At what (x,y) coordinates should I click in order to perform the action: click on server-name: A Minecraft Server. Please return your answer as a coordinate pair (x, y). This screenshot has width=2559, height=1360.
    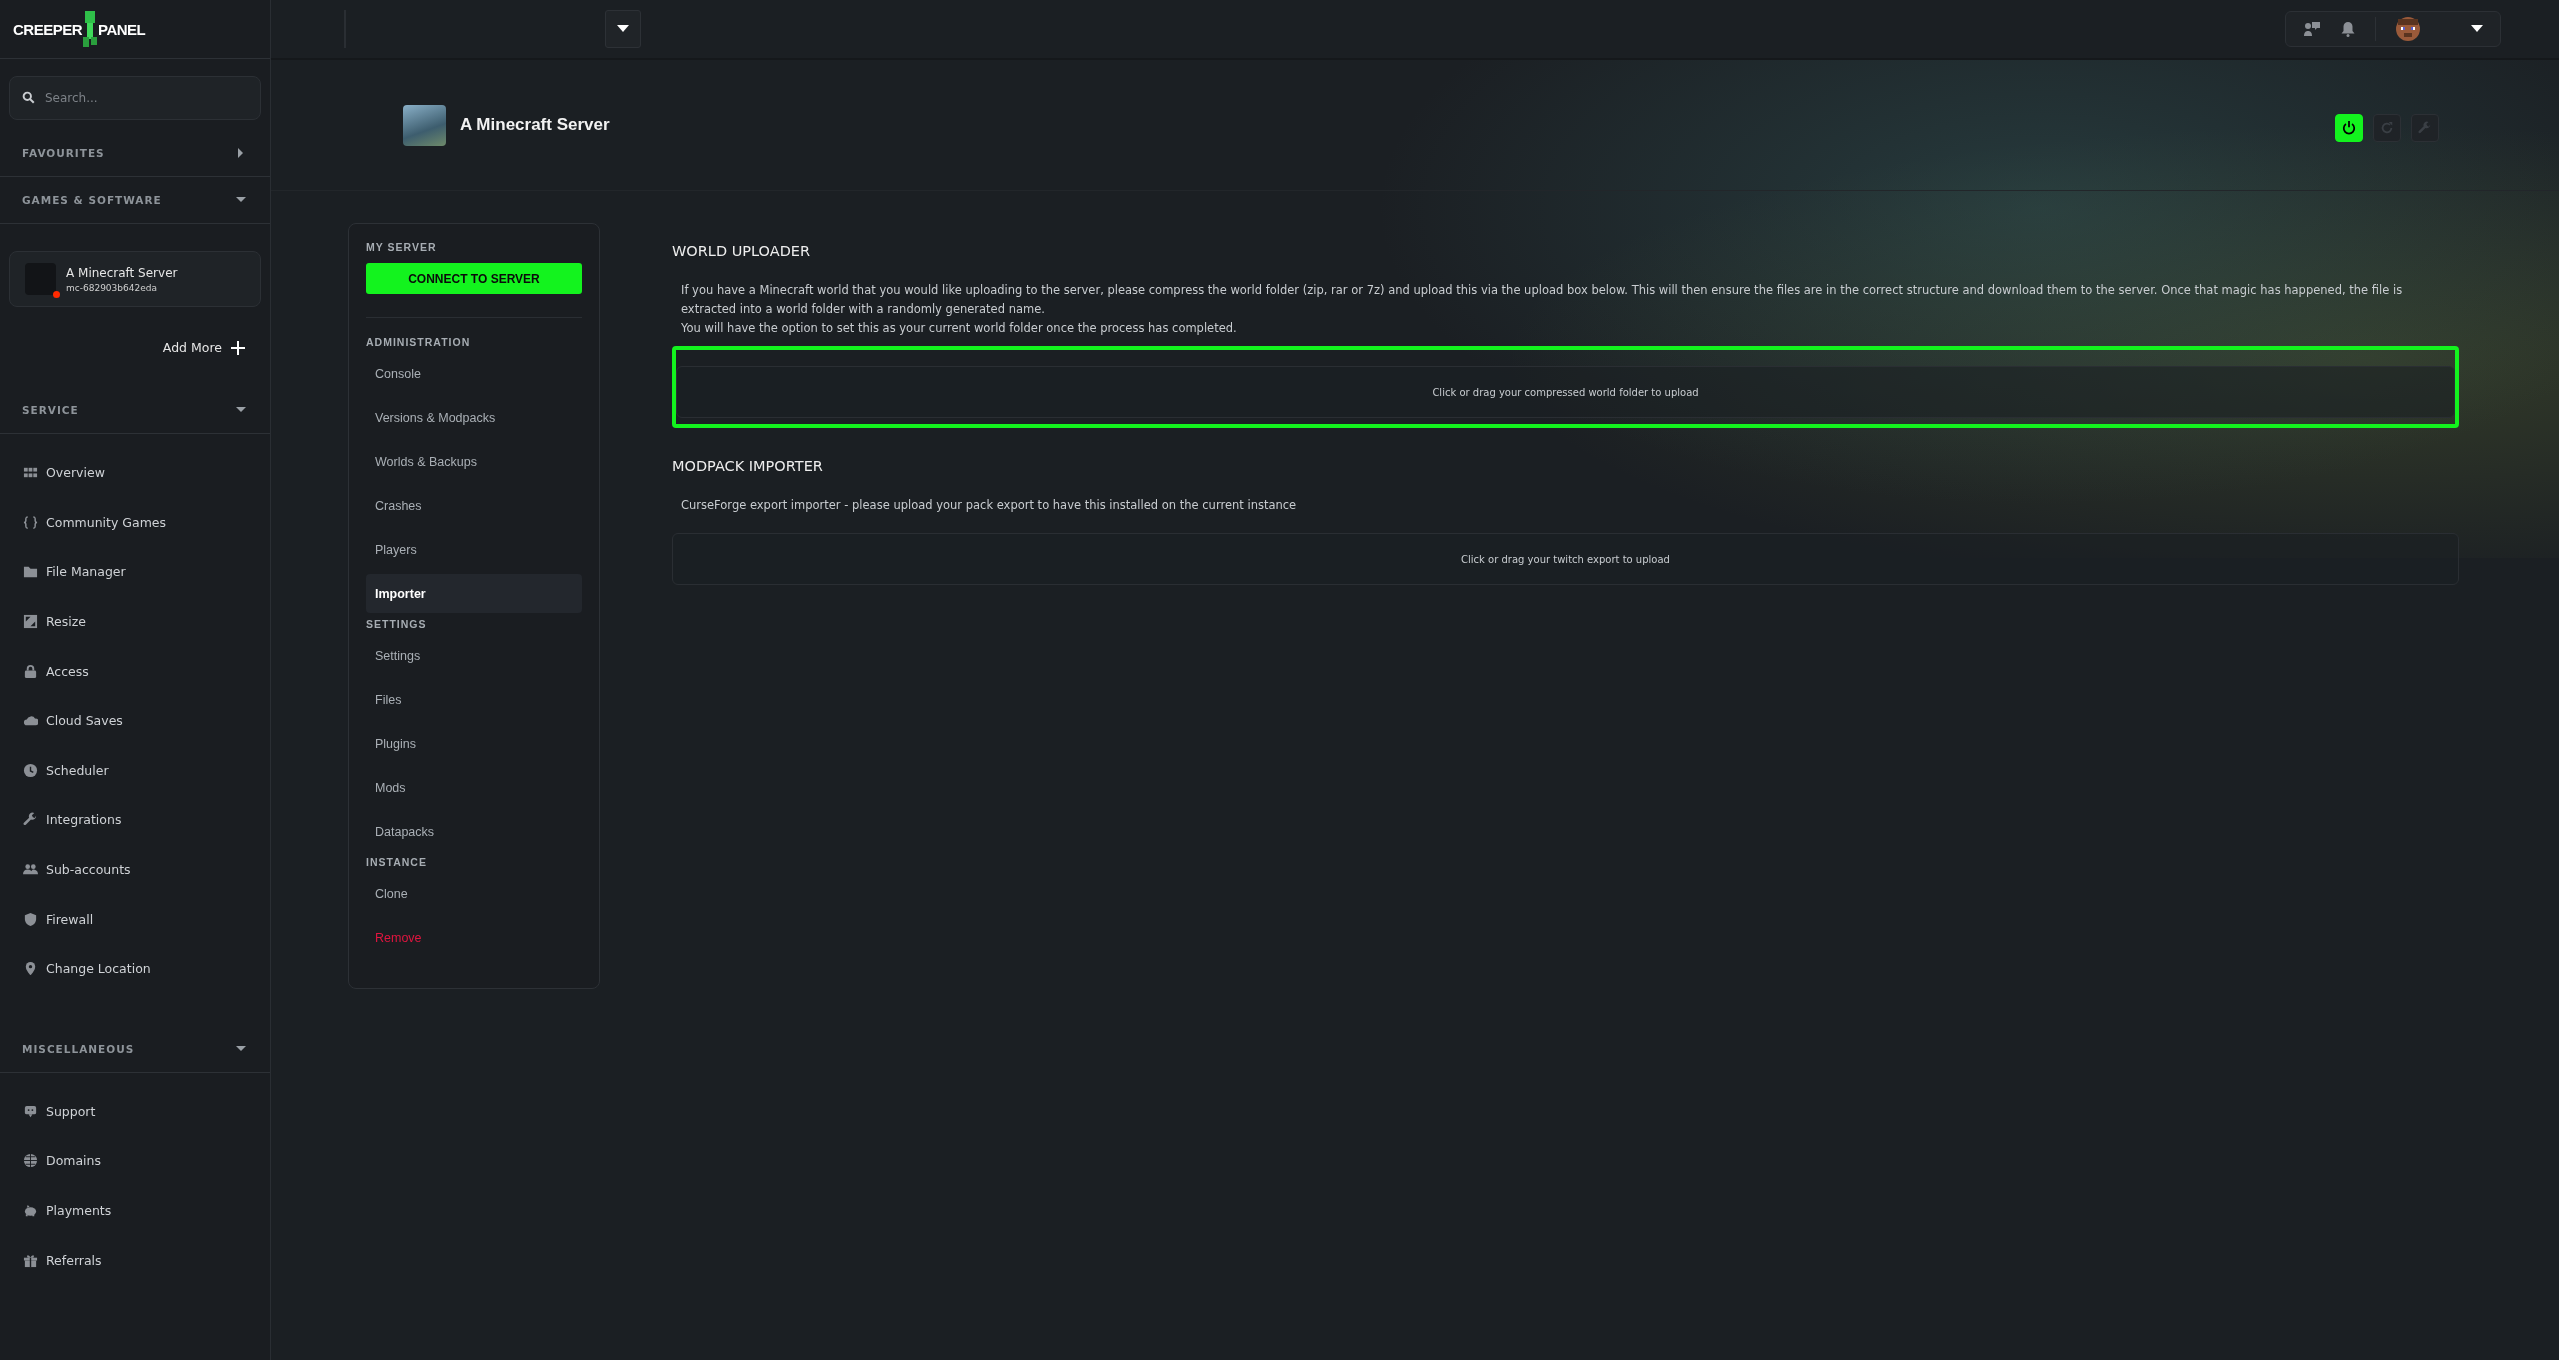
    Looking at the image, I should click on (122, 272).